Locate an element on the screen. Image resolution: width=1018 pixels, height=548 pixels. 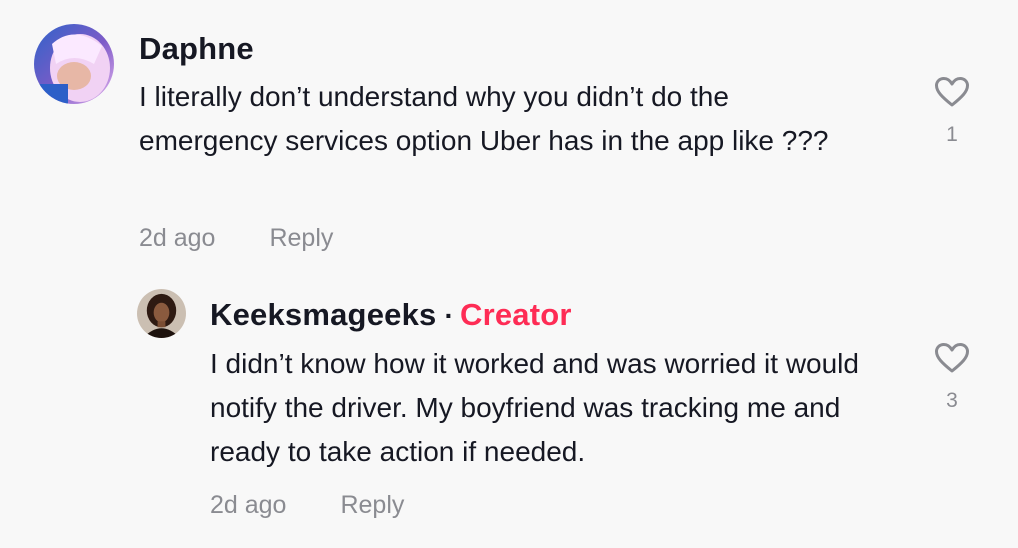
reply-username: Keeksmageeks is located at coordinates (323, 314).